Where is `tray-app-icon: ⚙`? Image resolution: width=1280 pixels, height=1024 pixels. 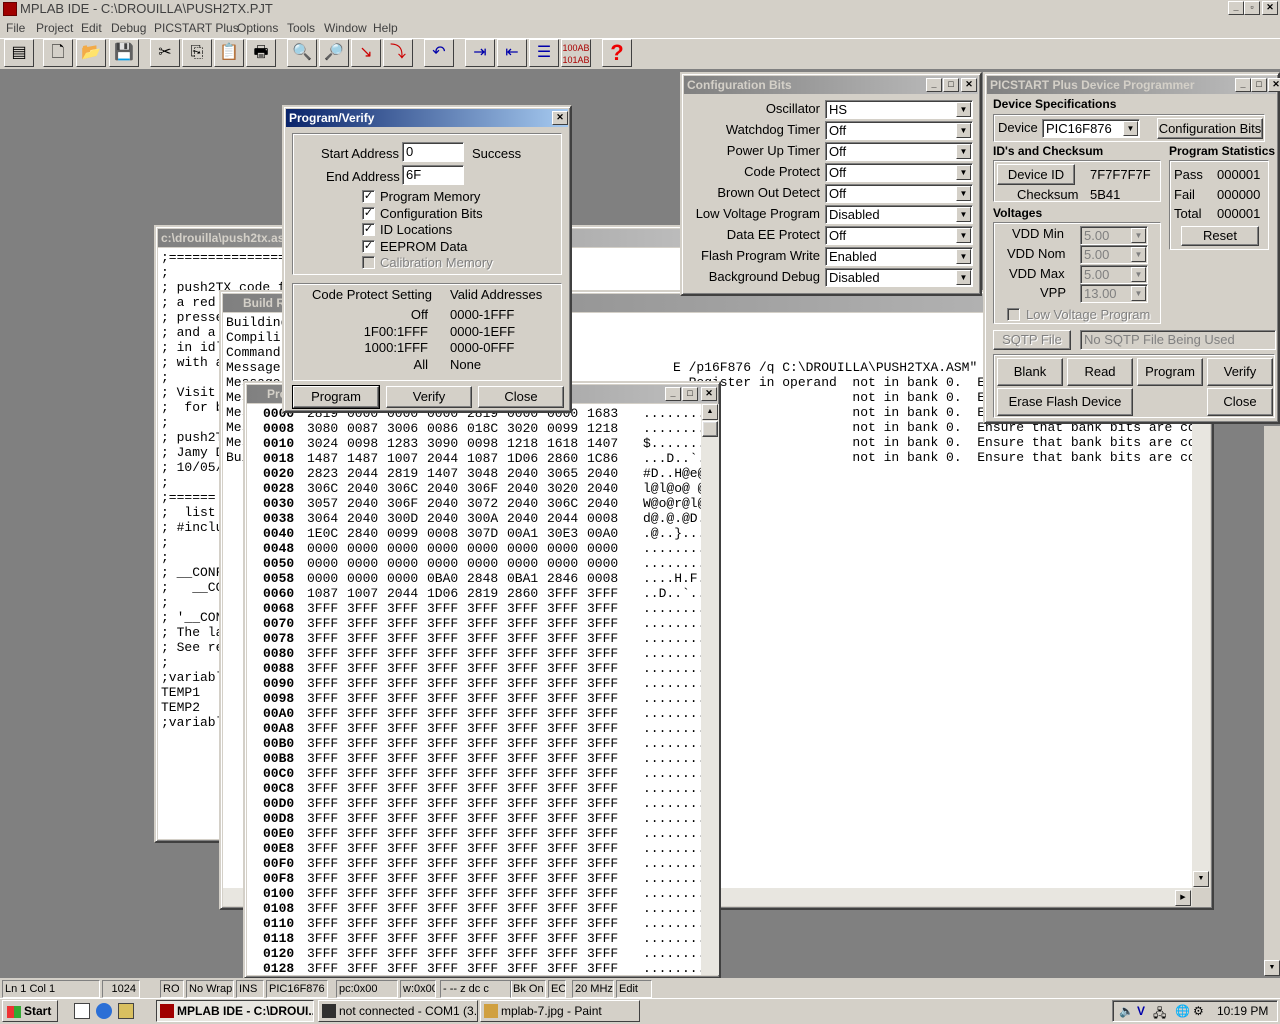
tray-app-icon: ⚙ is located at coordinates (1198, 1011).